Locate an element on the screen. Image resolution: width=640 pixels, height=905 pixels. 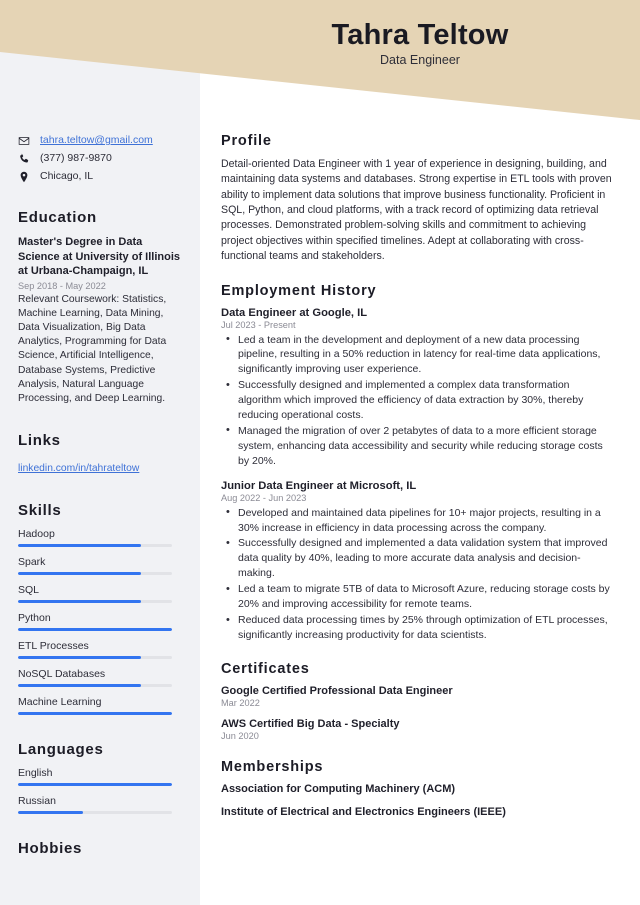
skill-item: ETL Processes is located at coordinates (101, 650).